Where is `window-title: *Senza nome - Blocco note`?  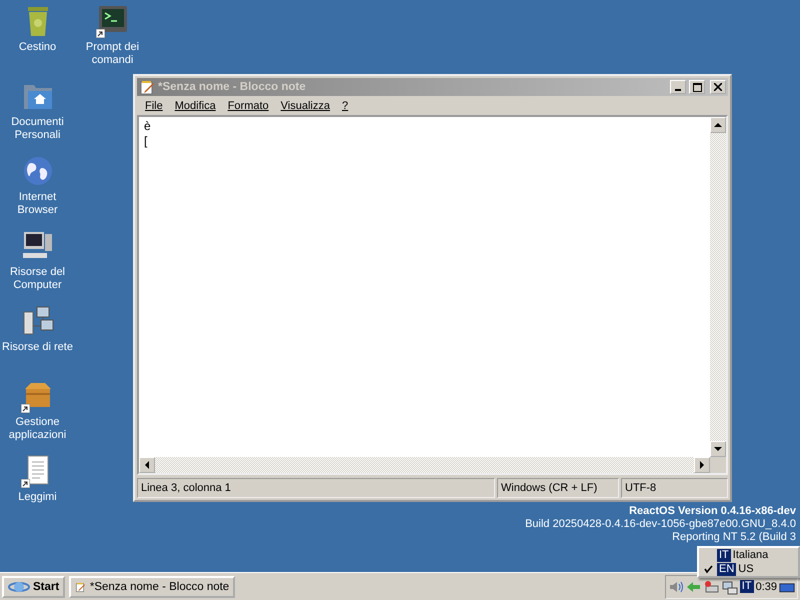 window-title: *Senza nome - Blocco note is located at coordinates (232, 87).